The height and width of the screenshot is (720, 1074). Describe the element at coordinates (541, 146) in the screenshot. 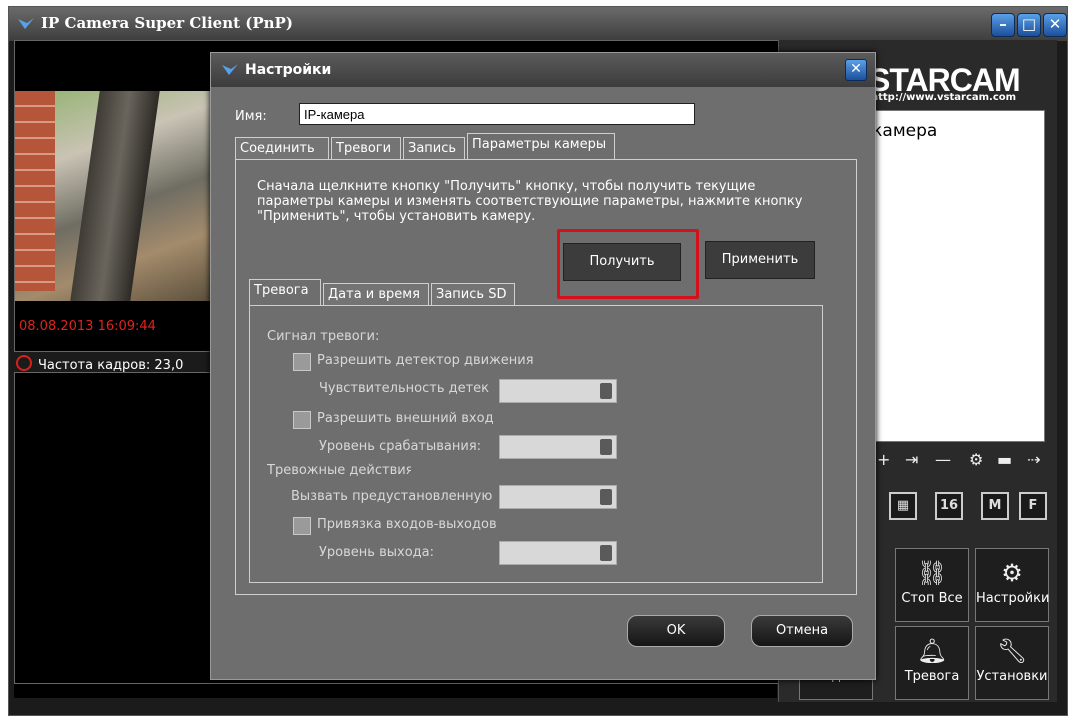

I see `tab-camera-params: Параметры камеры` at that location.